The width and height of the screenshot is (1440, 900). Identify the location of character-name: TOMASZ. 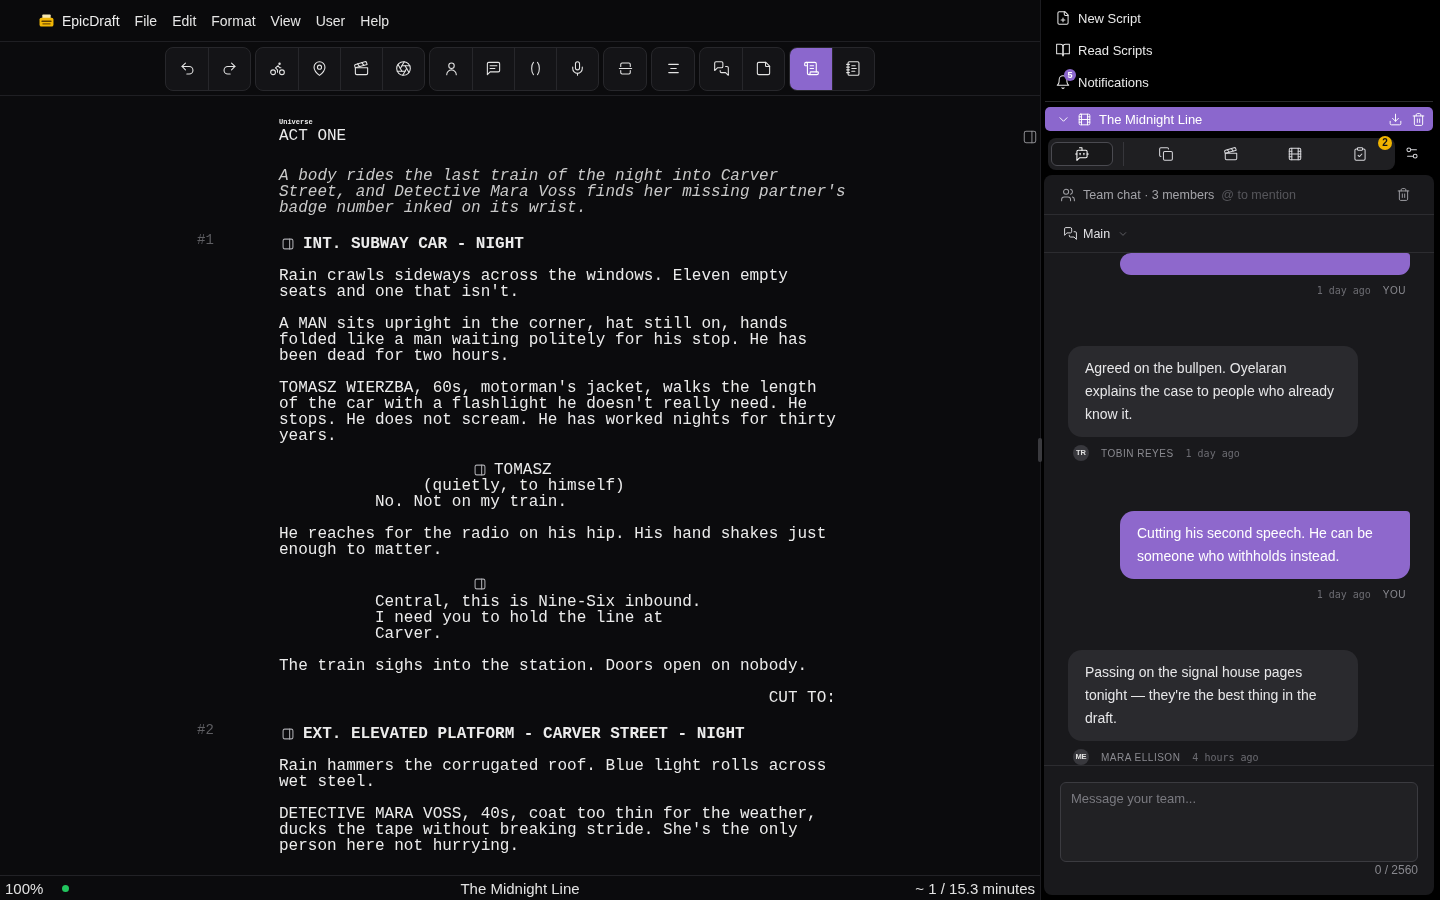
(523, 470).